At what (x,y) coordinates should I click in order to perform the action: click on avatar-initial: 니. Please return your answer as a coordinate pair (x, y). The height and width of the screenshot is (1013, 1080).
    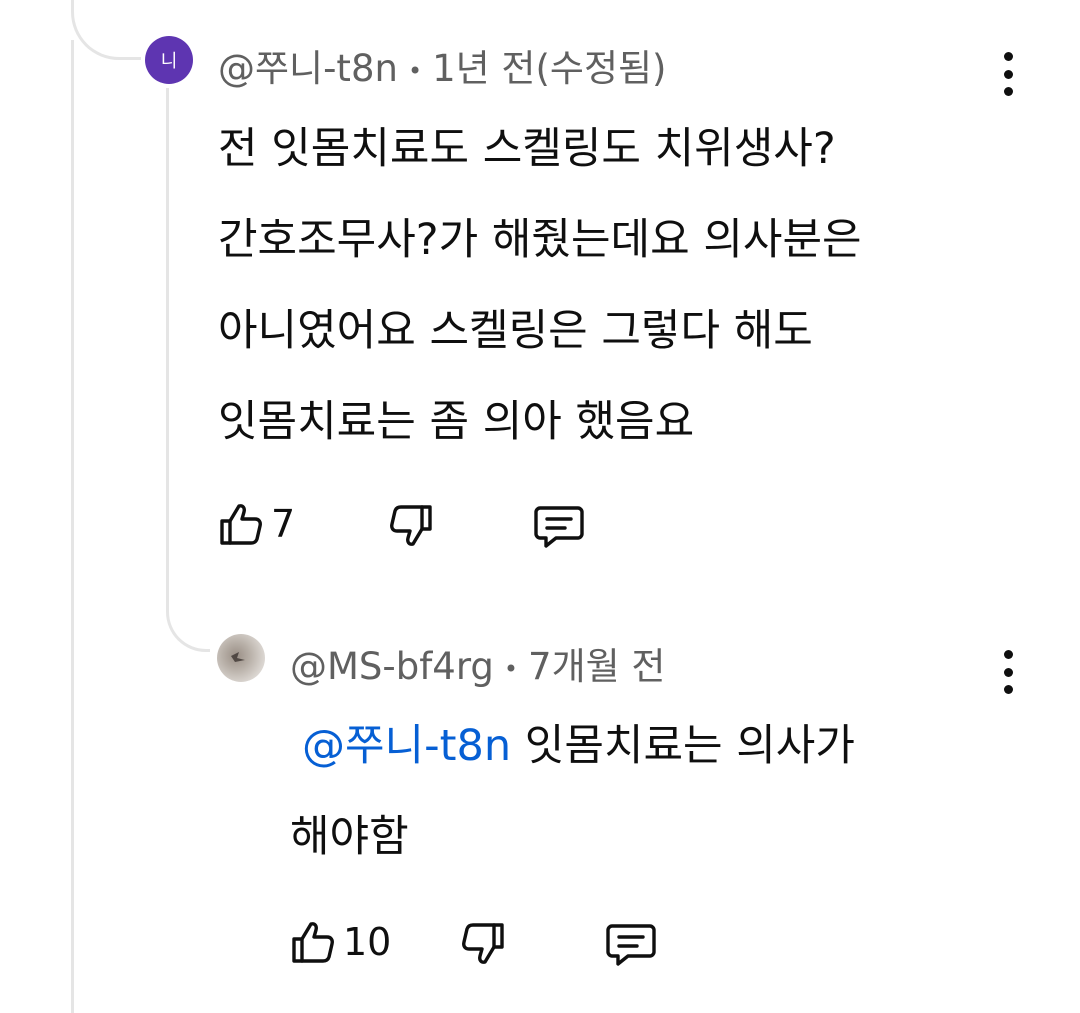
    Looking at the image, I should click on (169, 61).